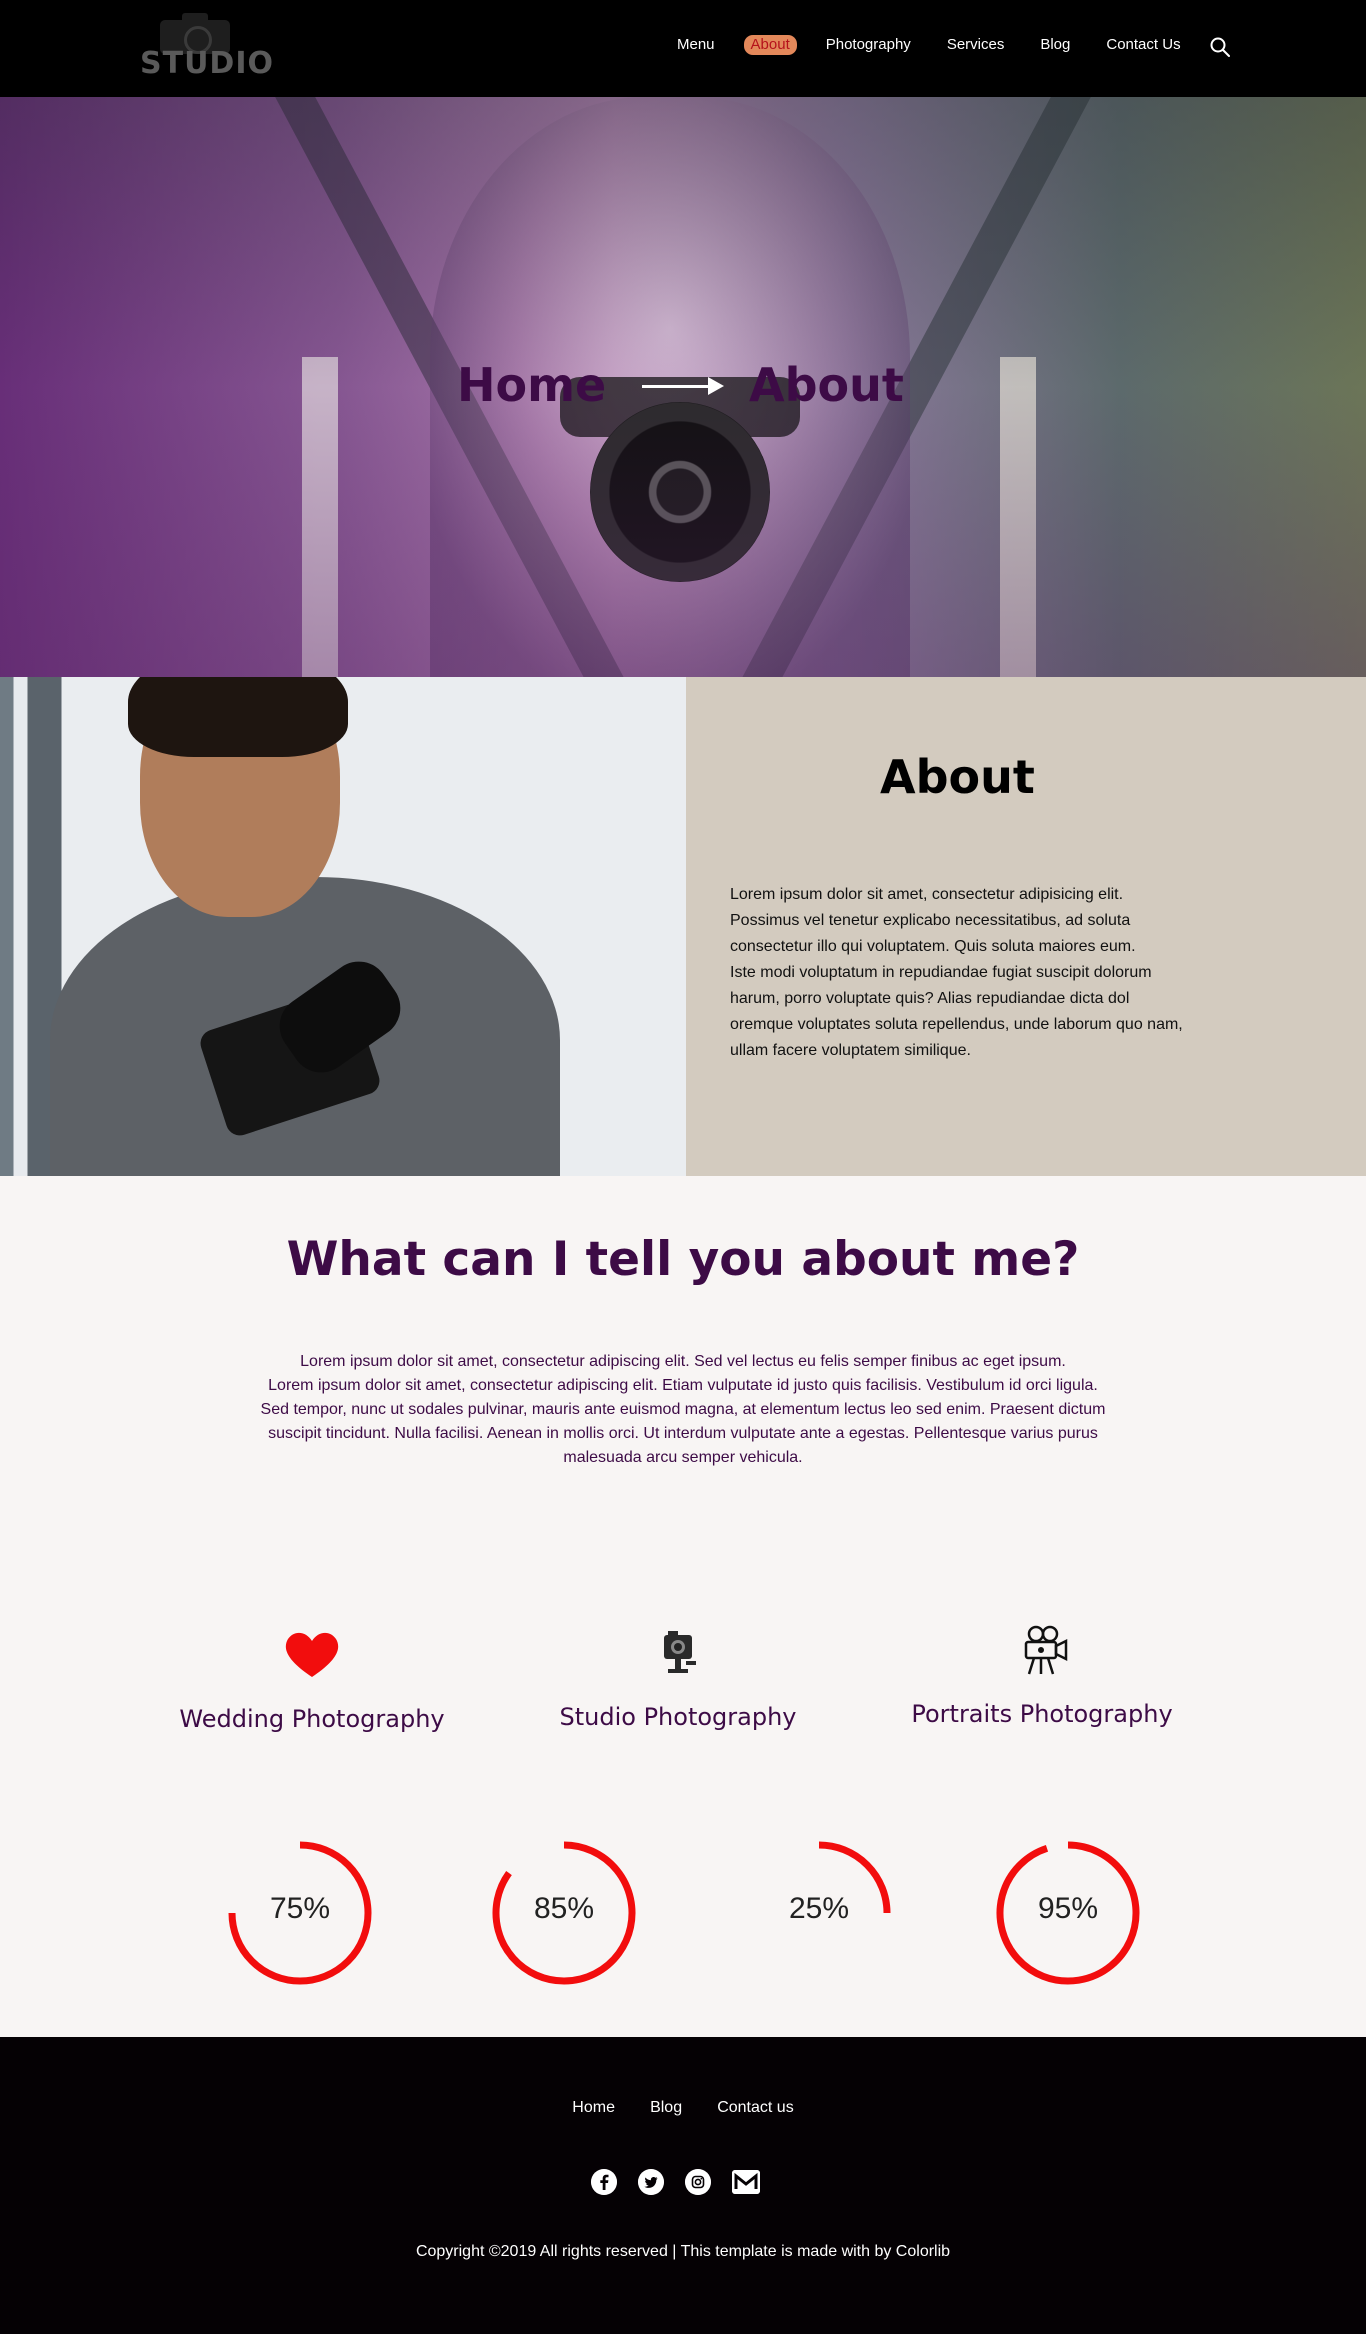 The image size is (1366, 2334). I want to click on skill-percent: 95%, so click(1068, 1908).